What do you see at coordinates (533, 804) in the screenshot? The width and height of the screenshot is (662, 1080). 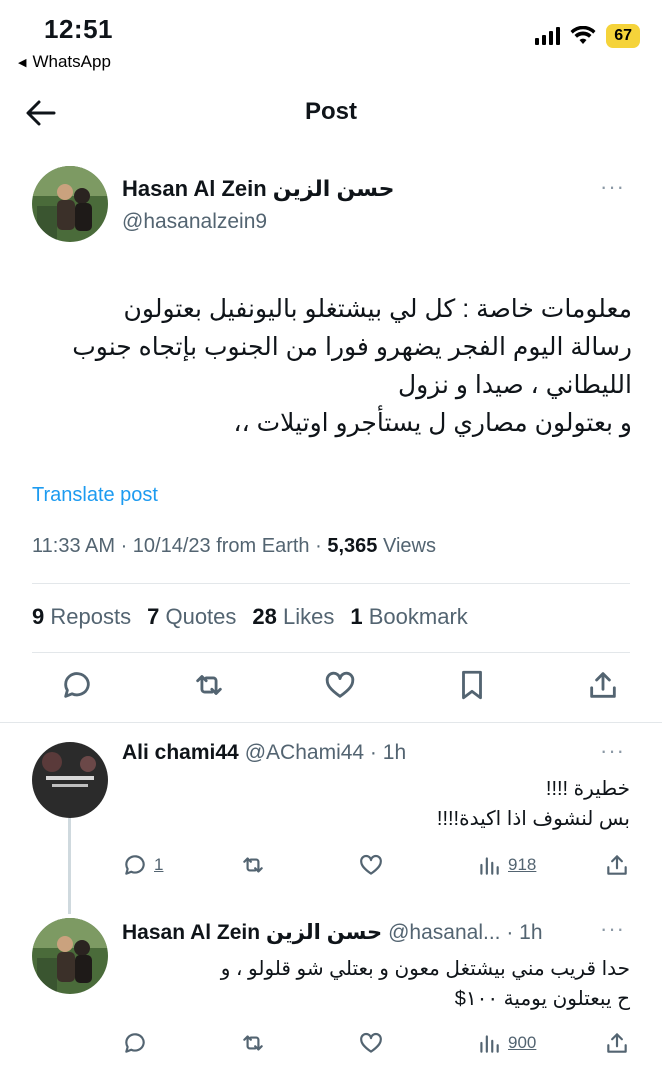 I see `reply-text: خطيرة !!!! بس لنشوف اذا اكيدة!!!!` at bounding box center [533, 804].